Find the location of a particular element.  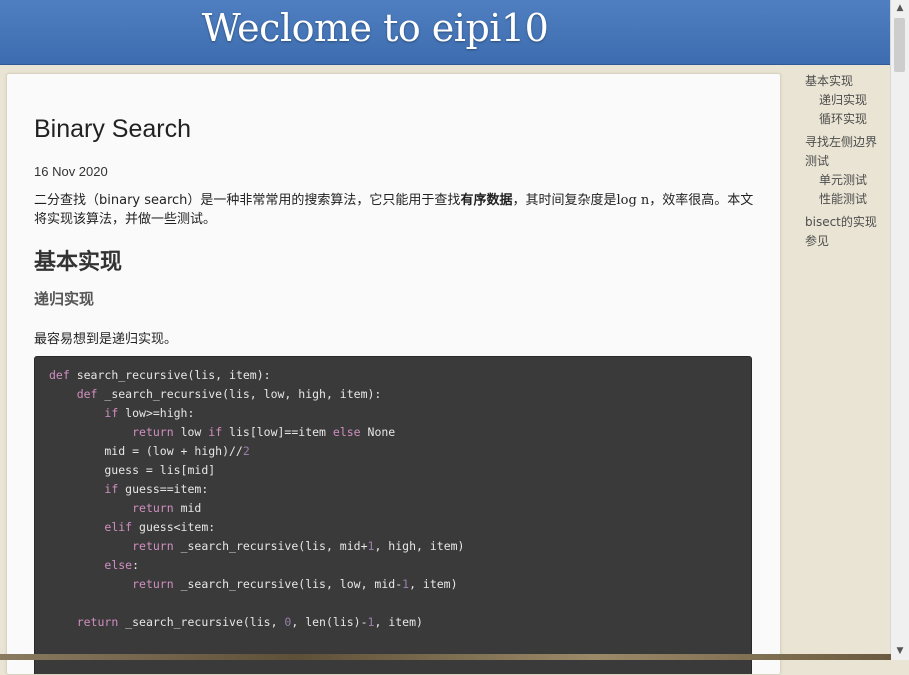

code-line: def search_recursive(lis, item): is located at coordinates (393, 375).